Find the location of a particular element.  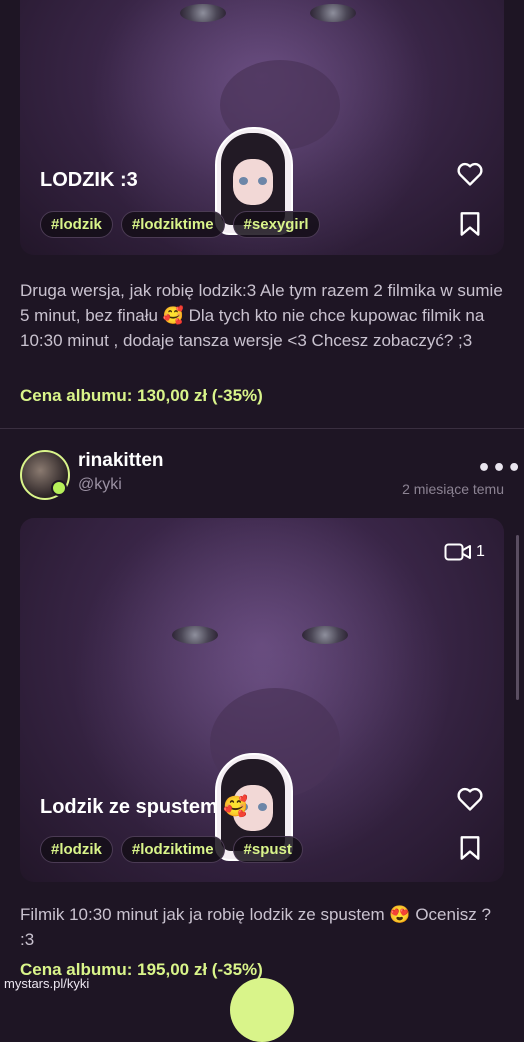

author-handle: @kyki is located at coordinates (100, 485).